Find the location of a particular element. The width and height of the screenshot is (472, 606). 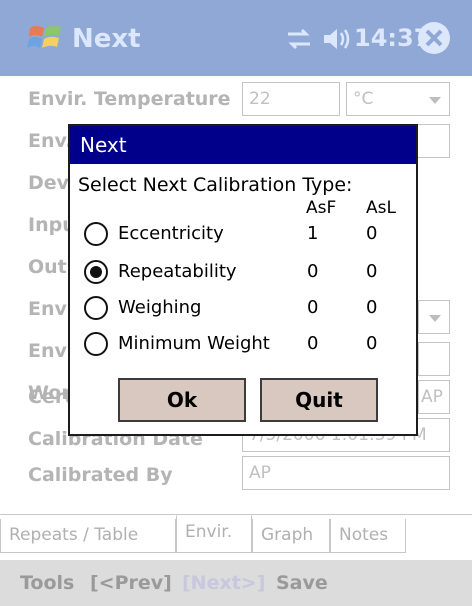

menu-bar: Tools [<Prev] [Next>] Save is located at coordinates (236, 583).